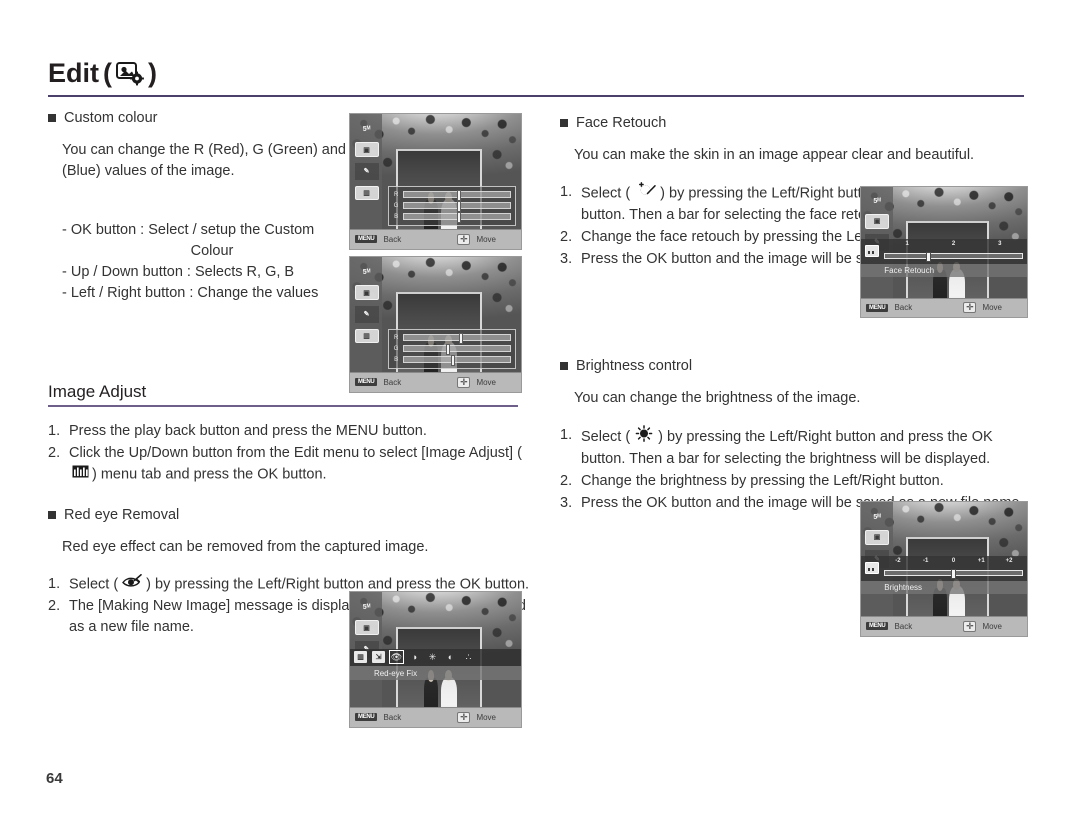  What do you see at coordinates (122, 514) in the screenshot?
I see `red-eye-heading-text: Red eye Removal` at bounding box center [122, 514].